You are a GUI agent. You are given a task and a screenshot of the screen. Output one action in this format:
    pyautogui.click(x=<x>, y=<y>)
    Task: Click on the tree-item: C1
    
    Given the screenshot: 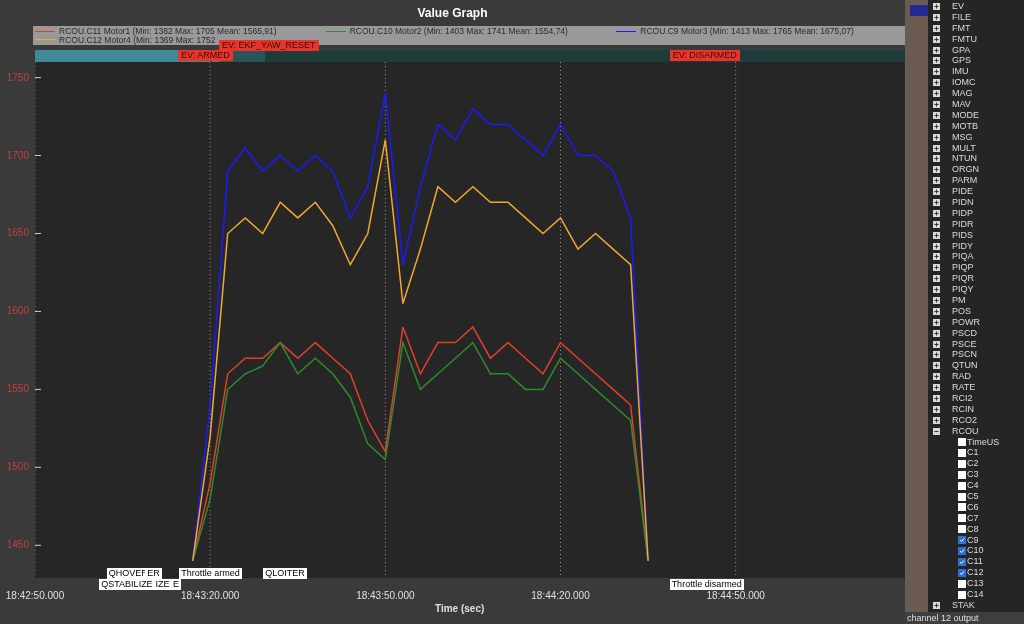 What is the action you would take?
    pyautogui.click(x=973, y=453)
    